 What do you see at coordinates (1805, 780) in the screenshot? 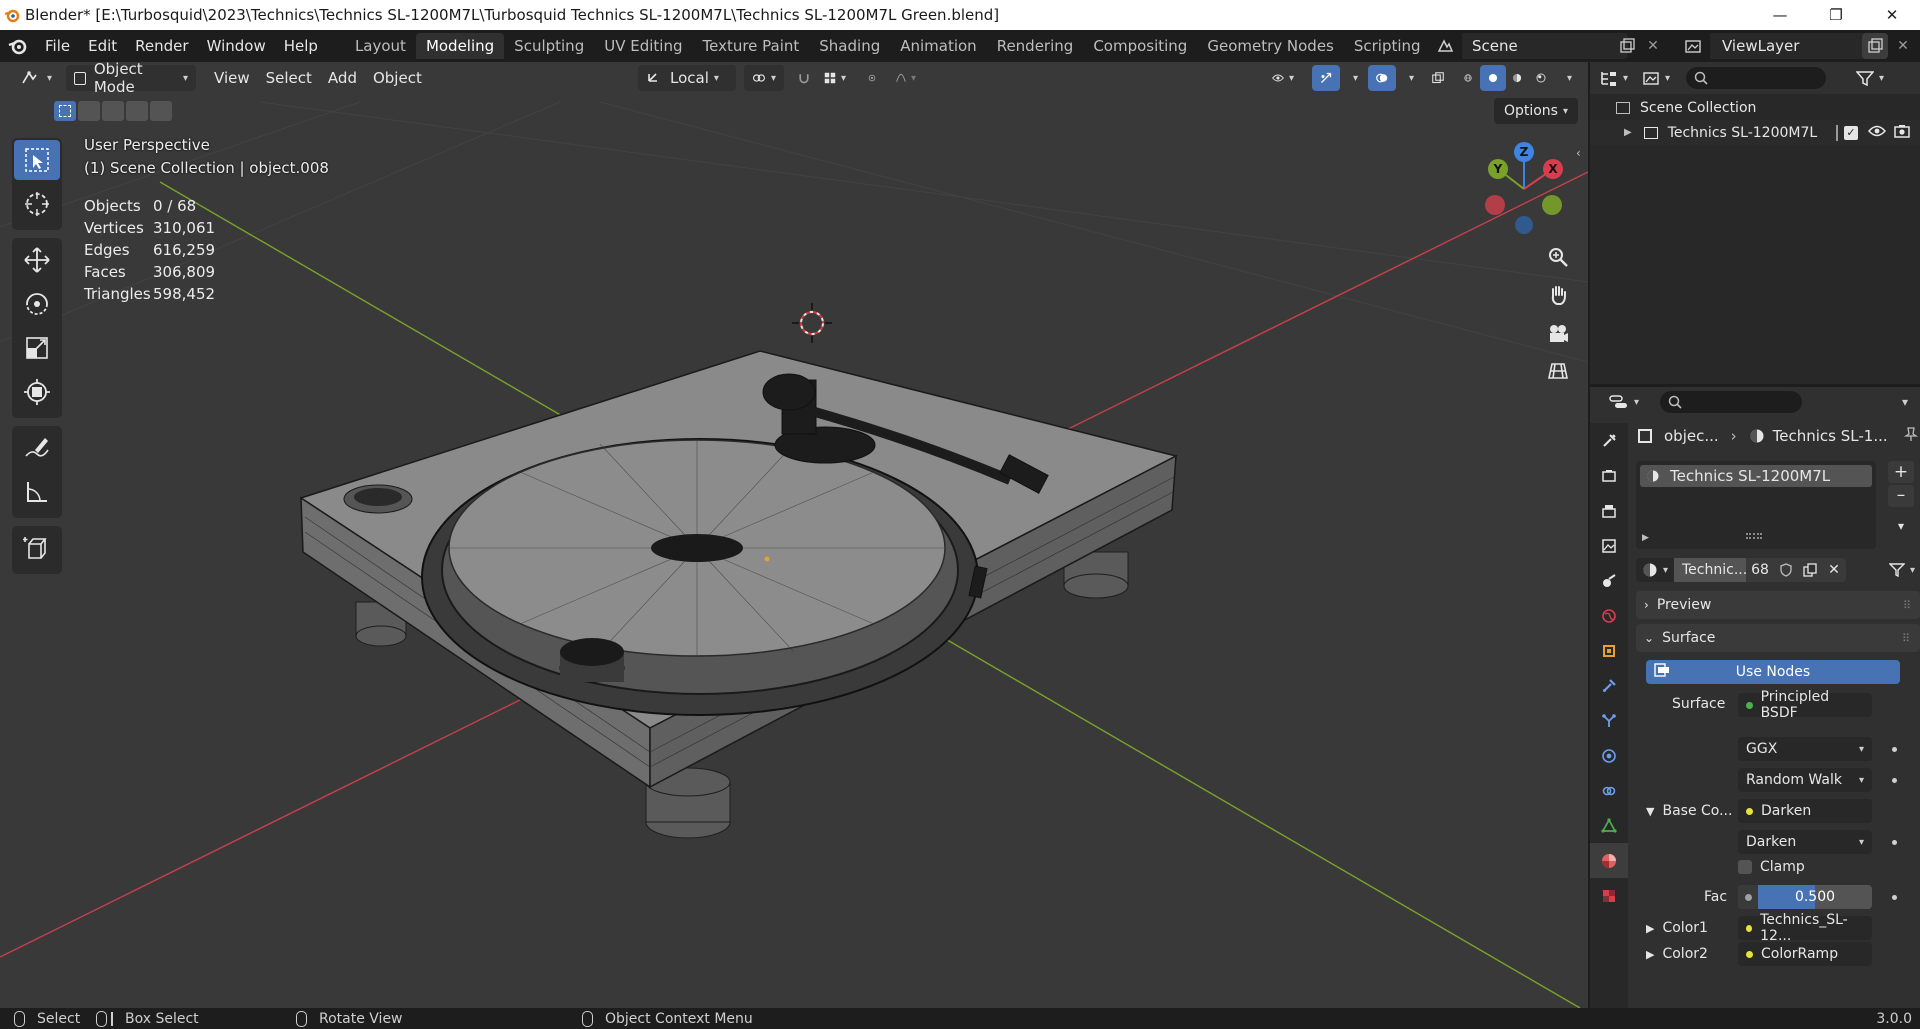
I see `subsurface-method-dropdown: Random Walk ▾` at bounding box center [1805, 780].